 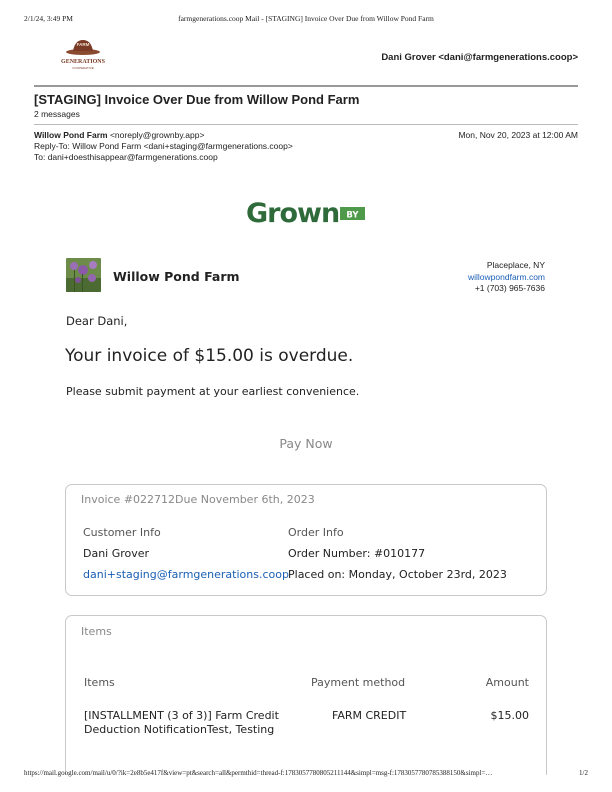 I want to click on message-from: Willow Pond Farm <noreply@grownby.app>, so click(x=119, y=135).